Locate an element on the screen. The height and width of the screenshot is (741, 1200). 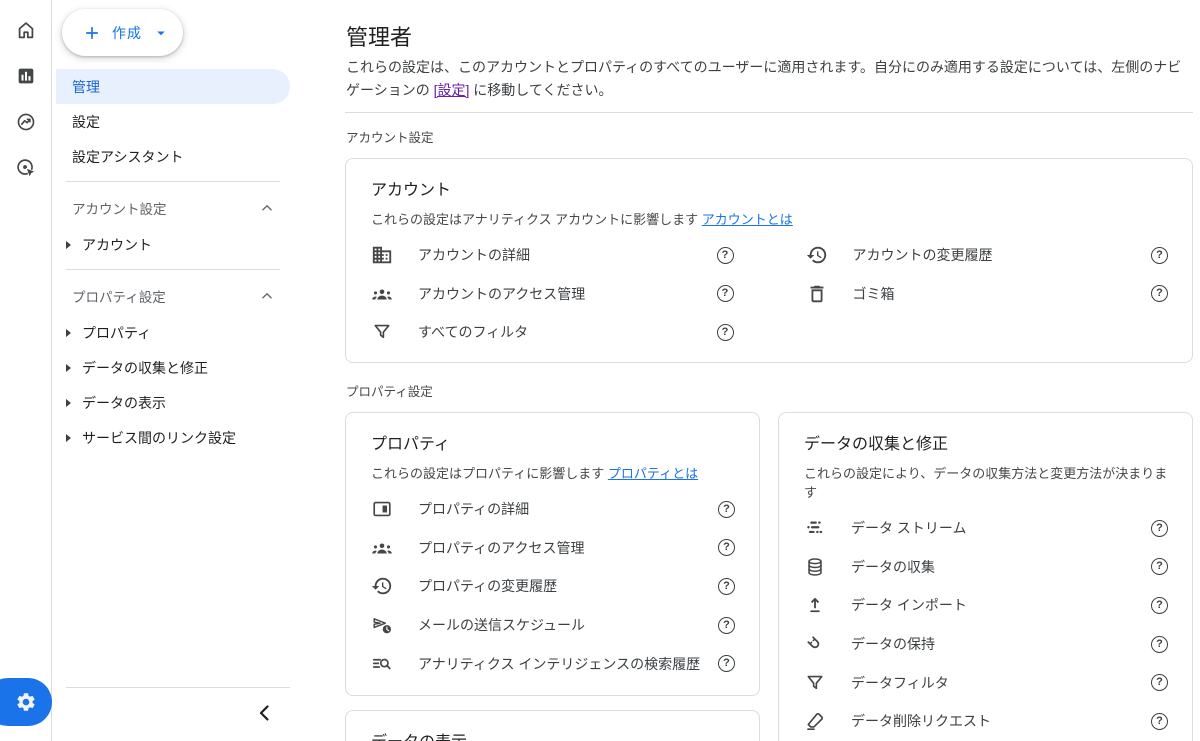
section-label-property: プロパティ設定 is located at coordinates (389, 392).